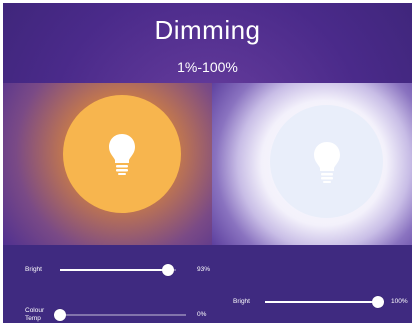 This screenshot has width=418, height=327. I want to click on dimming-range-subtitle: 1%-100%, so click(207, 67).